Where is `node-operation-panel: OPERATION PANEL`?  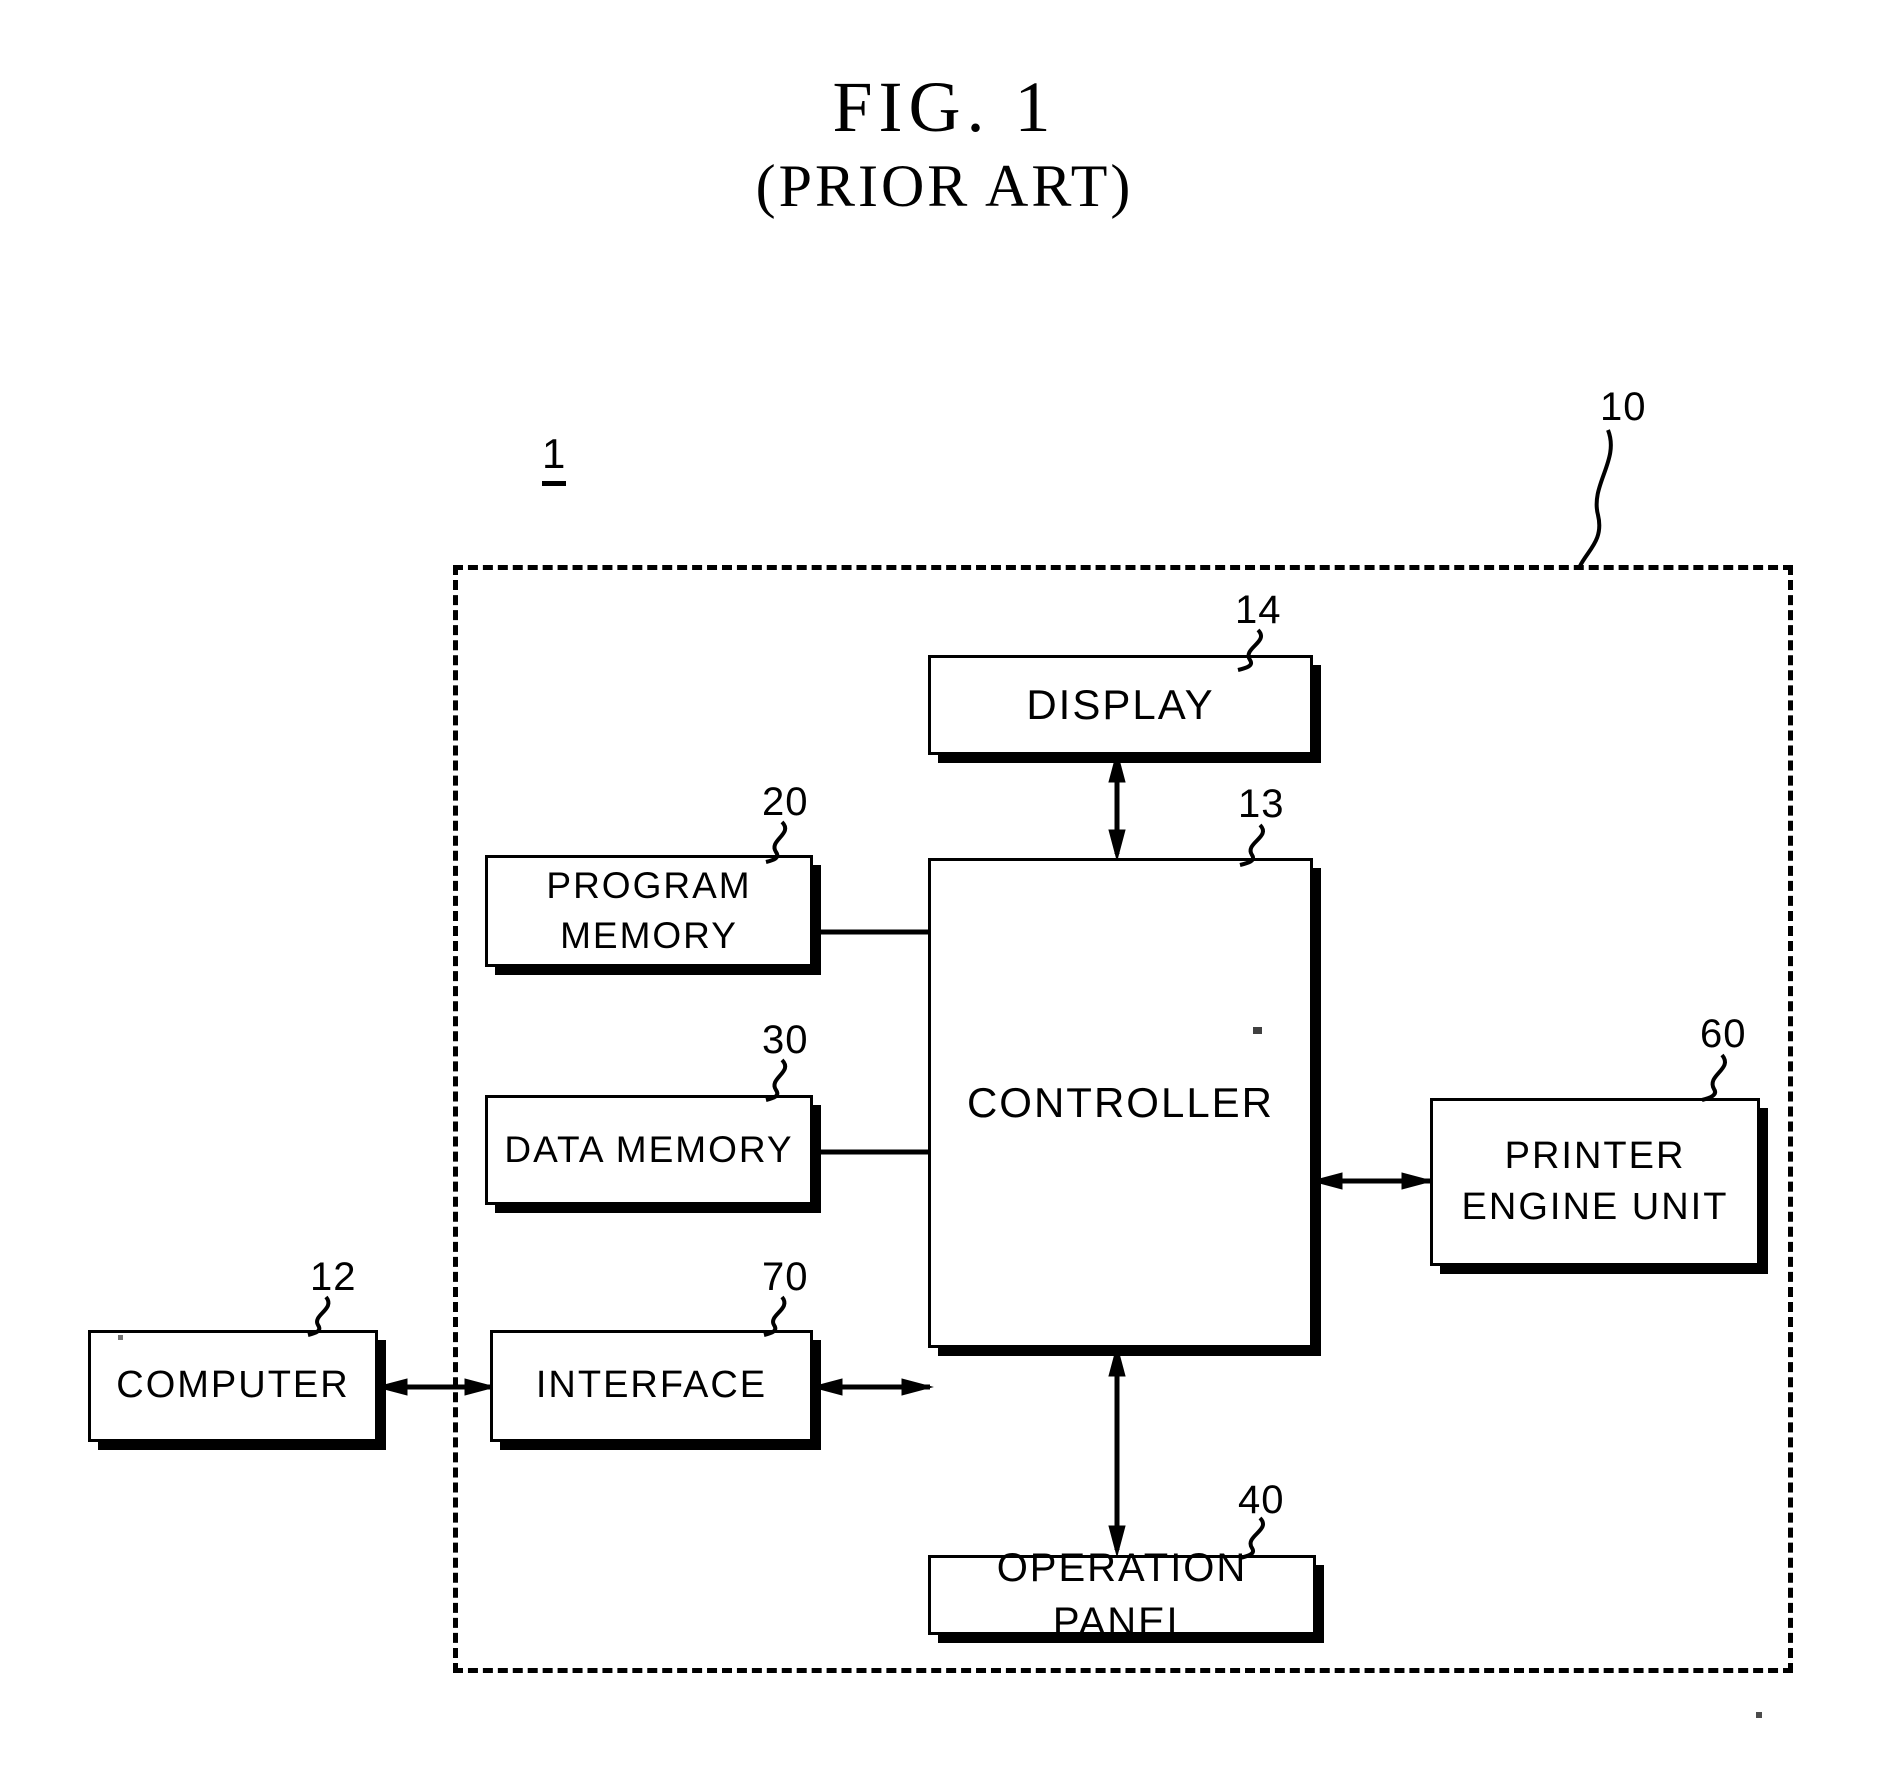 node-operation-panel: OPERATION PANEL is located at coordinates (1122, 1595).